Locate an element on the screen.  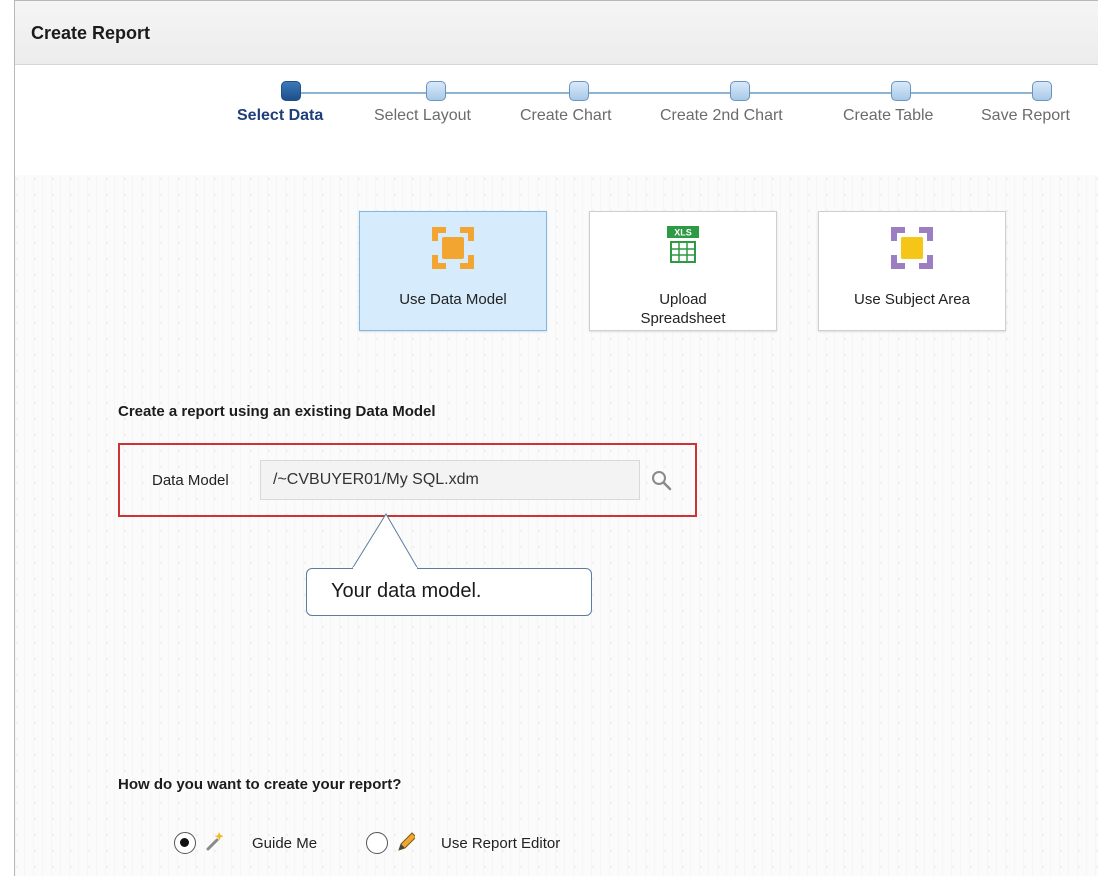
spreadsheet-icon: XLS is located at coordinates (683, 244).